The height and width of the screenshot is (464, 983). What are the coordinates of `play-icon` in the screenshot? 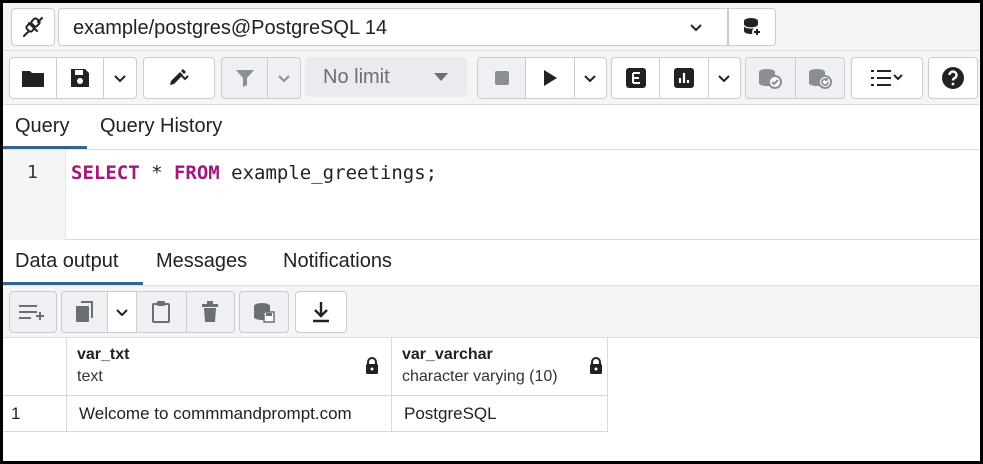 It's located at (550, 78).